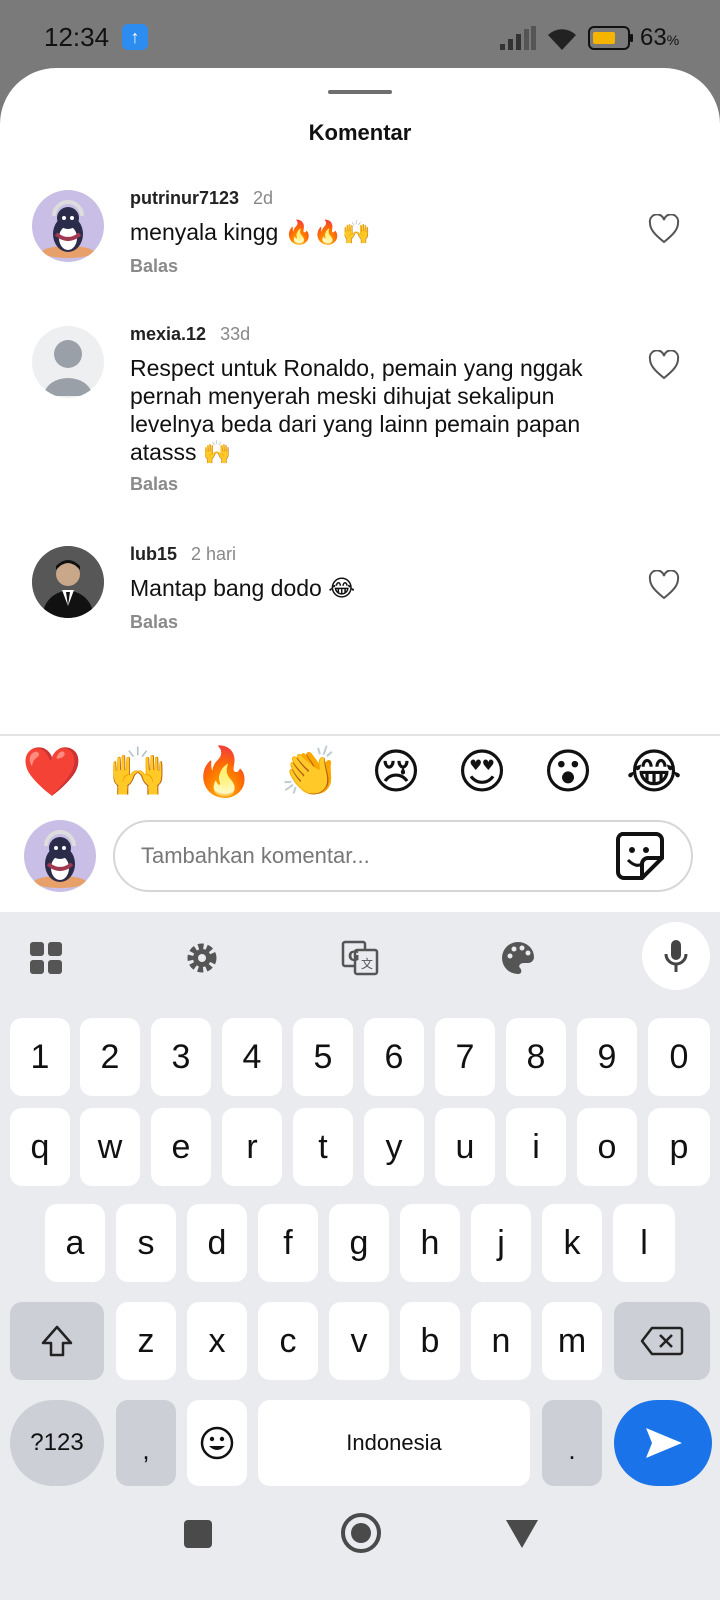 The height and width of the screenshot is (1600, 720). Describe the element at coordinates (181, 1147) in the screenshot. I see `key-e: e` at that location.